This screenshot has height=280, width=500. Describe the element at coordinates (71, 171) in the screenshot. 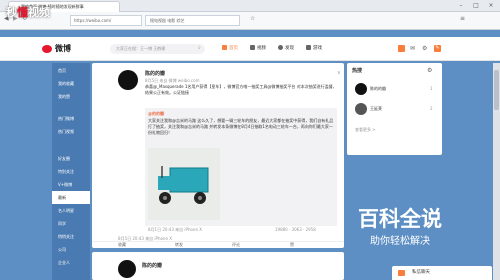

I see `sidebar-item-special: 特别关注` at that location.